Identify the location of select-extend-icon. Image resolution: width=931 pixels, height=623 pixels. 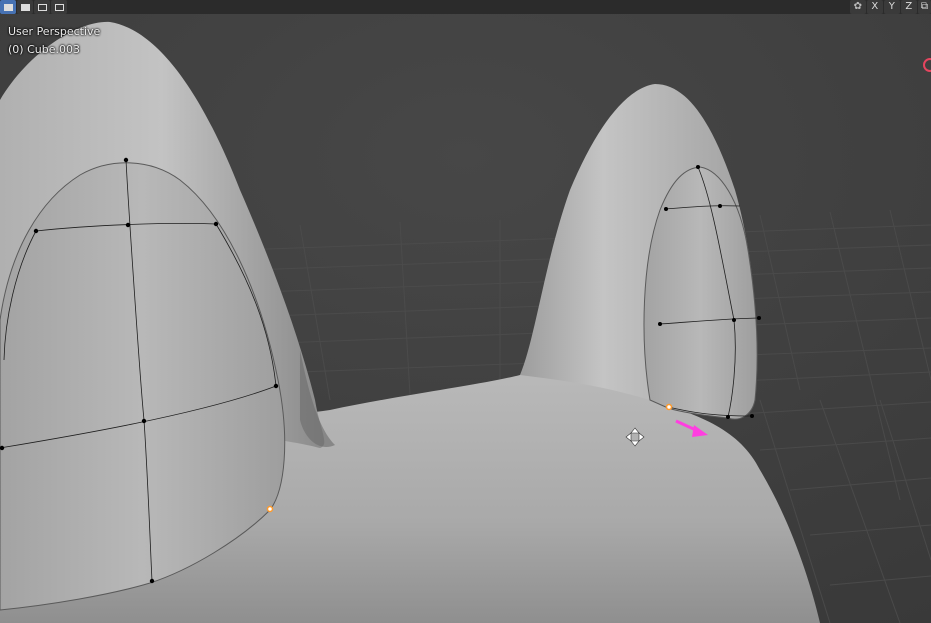
(25, 7).